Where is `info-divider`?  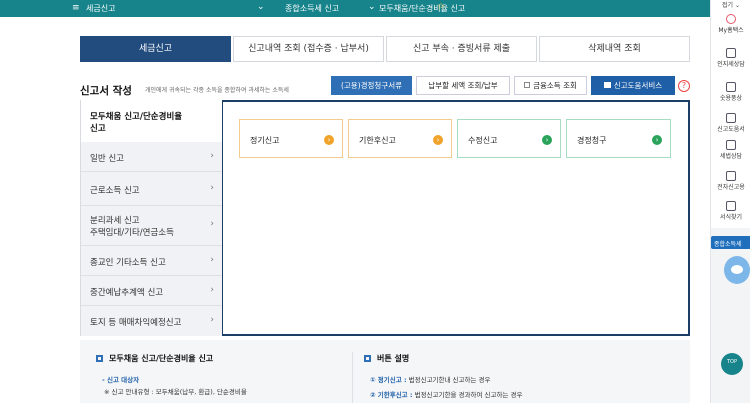
info-divider is located at coordinates (352, 377).